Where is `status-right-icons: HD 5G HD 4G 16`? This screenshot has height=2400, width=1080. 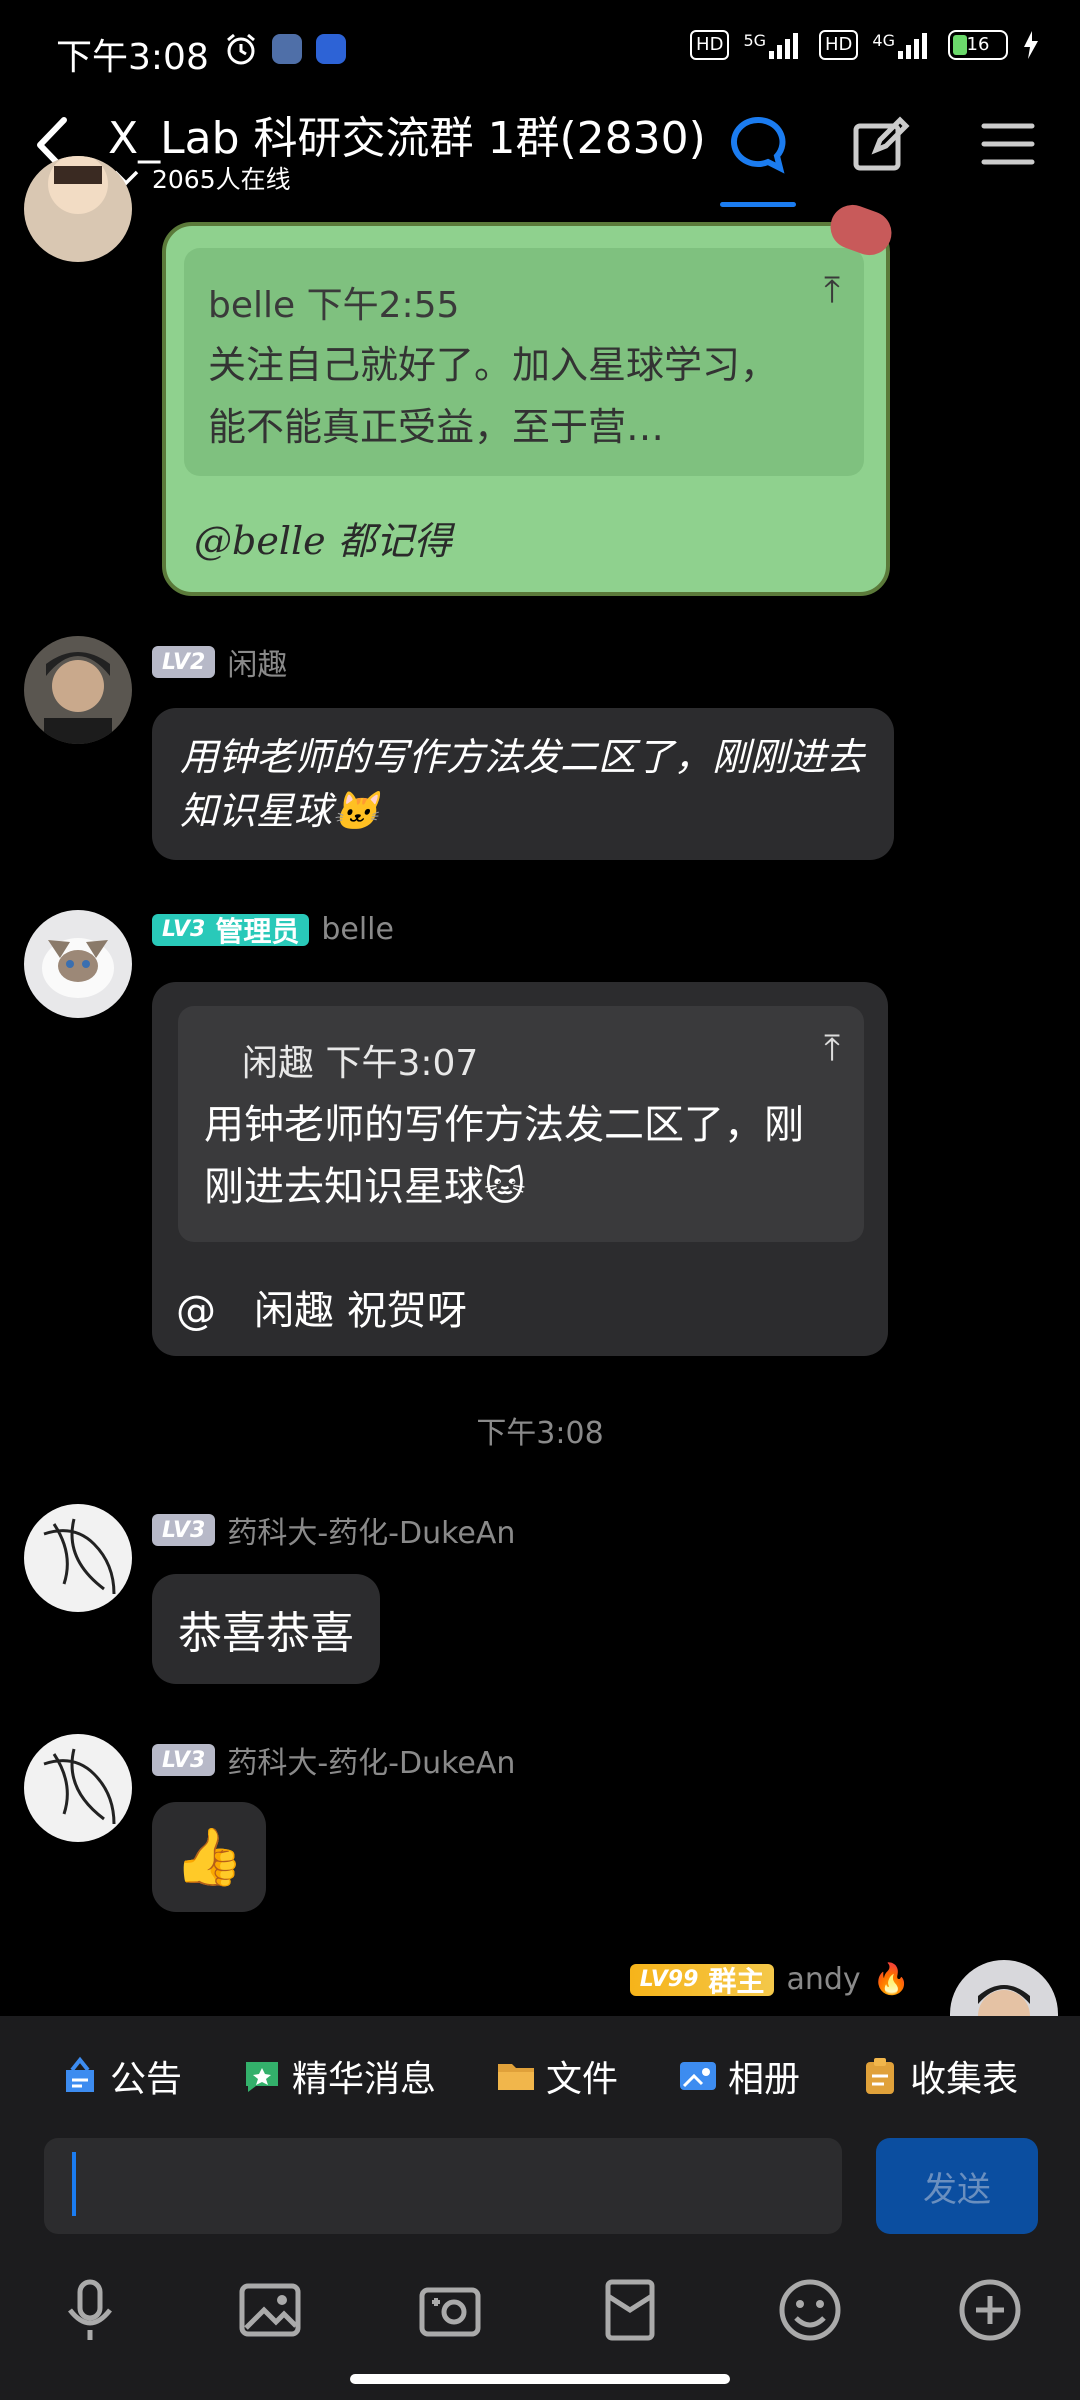
status-right-icons: HD 5G HD 4G 16 is located at coordinates (865, 45).